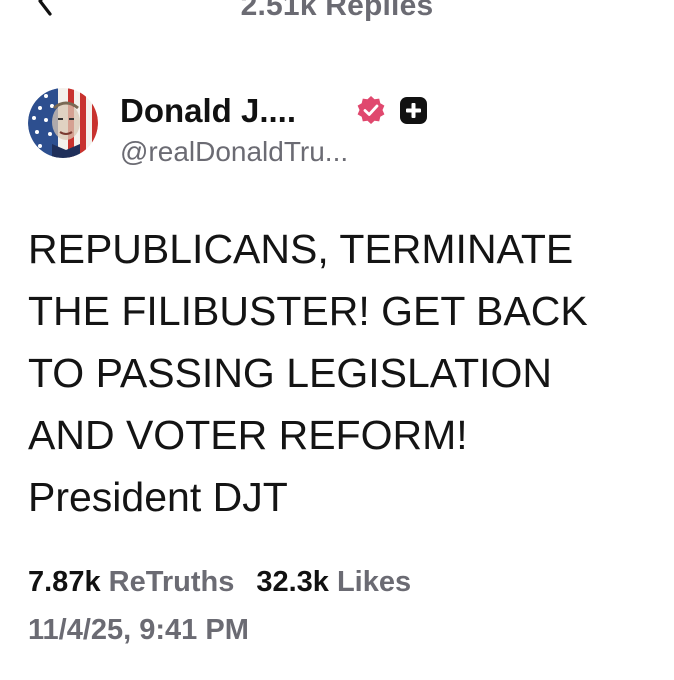 Image resolution: width=674 pixels, height=680 pixels. What do you see at coordinates (413, 110) in the screenshot?
I see `plus-badge-icon` at bounding box center [413, 110].